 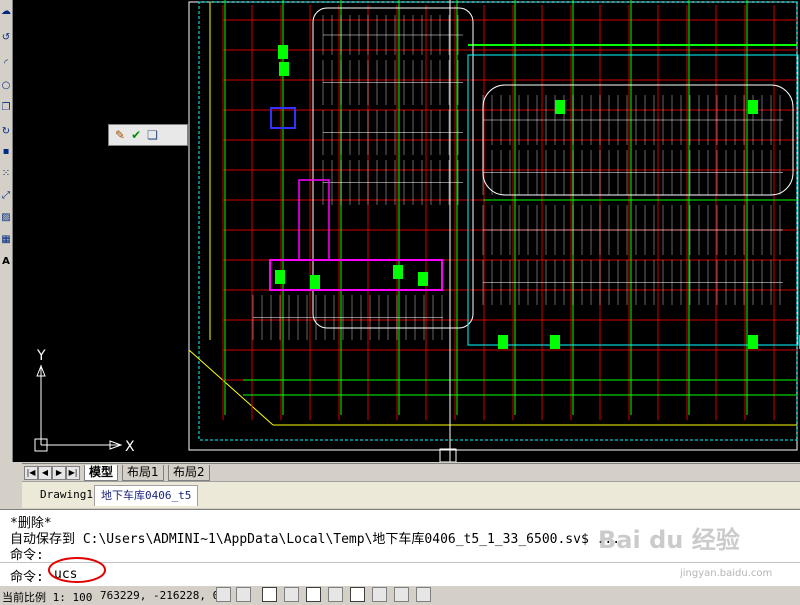 What do you see at coordinates (6, 174) in the screenshot?
I see `dots-icon: ⁙` at bounding box center [6, 174].